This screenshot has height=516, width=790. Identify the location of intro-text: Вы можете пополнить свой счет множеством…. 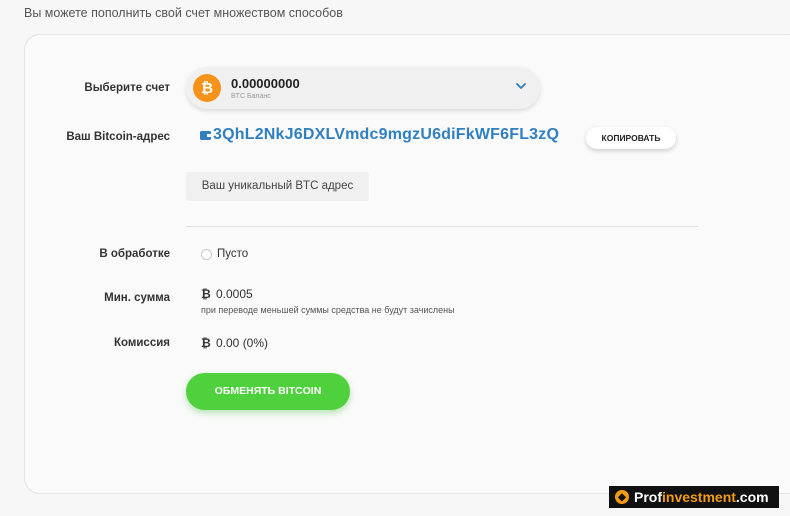
(183, 13).